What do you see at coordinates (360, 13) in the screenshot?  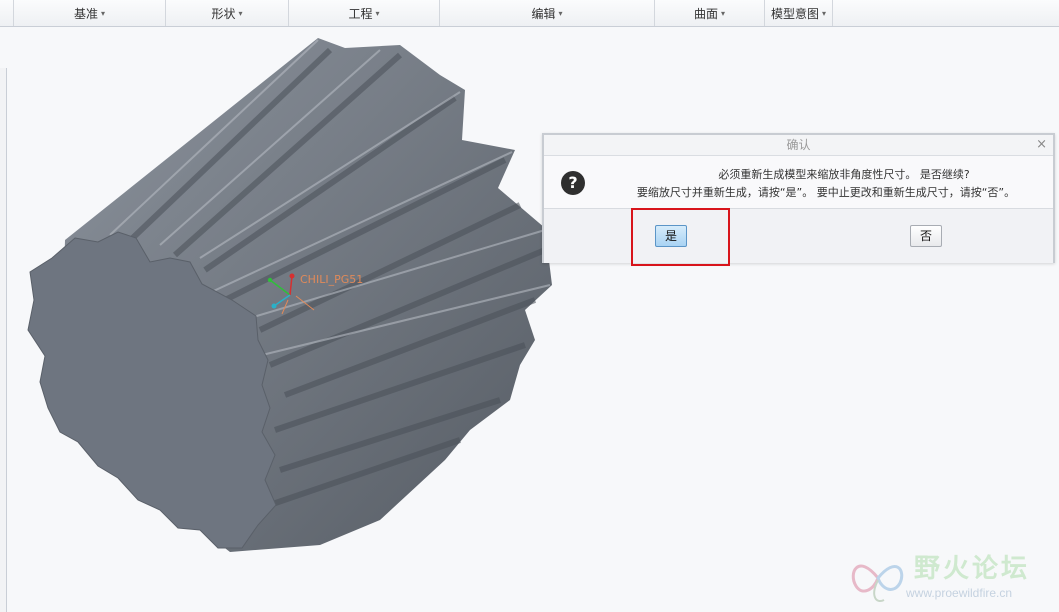 I see `ribbon-group-label: 工程` at bounding box center [360, 13].